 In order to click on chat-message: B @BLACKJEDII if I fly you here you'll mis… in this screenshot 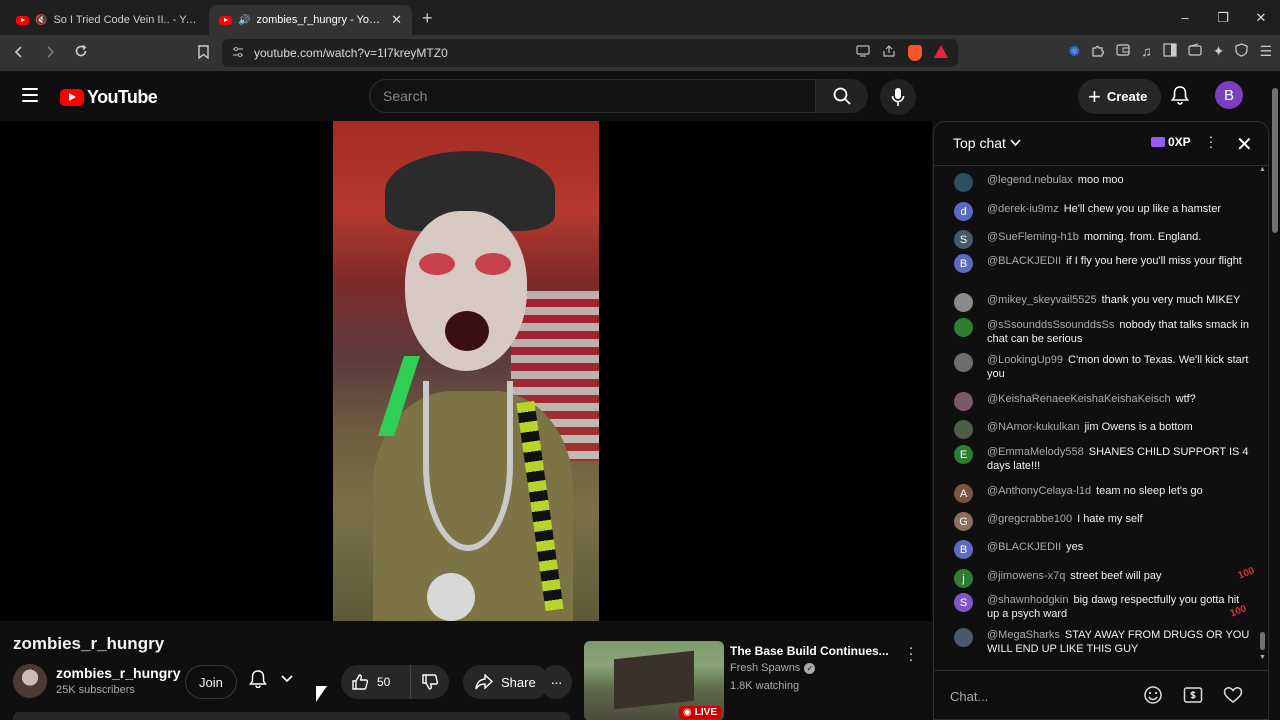, I will do `click(1104, 263)`.